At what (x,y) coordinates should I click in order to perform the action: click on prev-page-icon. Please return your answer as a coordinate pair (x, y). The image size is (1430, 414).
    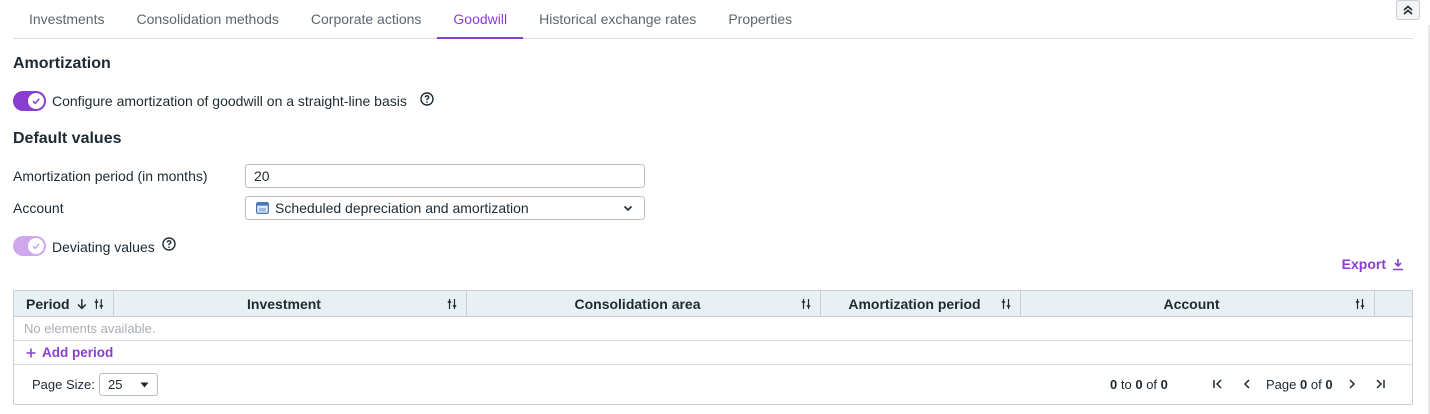
    Looking at the image, I should click on (1247, 384).